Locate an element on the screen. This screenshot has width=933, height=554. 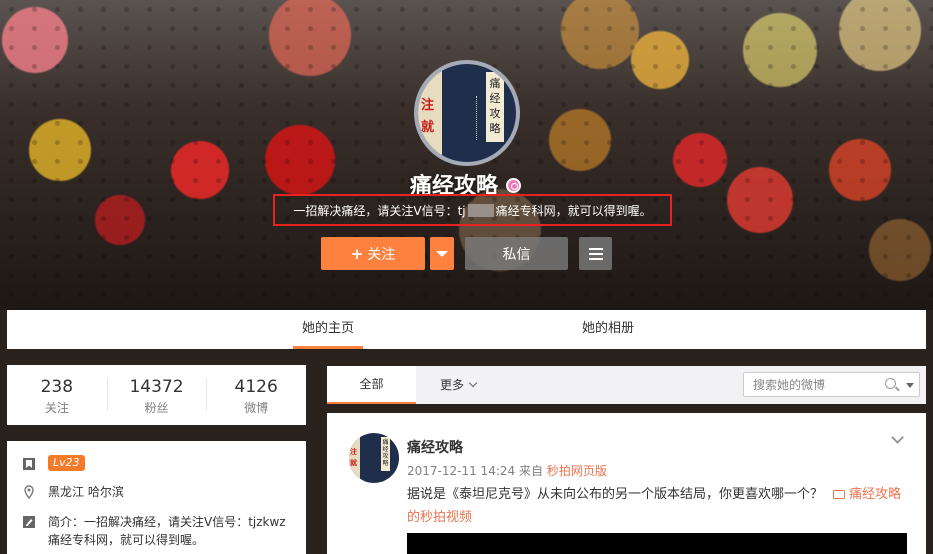
avatar-label: 痛经攻略 is located at coordinates (495, 107).